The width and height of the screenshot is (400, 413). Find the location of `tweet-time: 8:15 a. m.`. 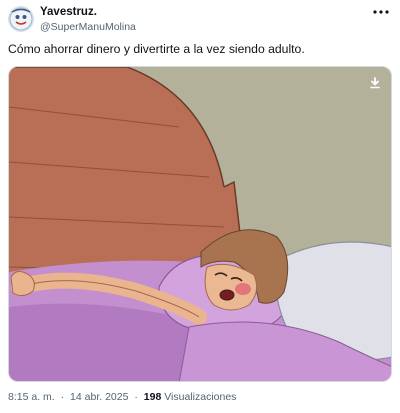

tweet-time: 8:15 a. m. is located at coordinates (31, 397).